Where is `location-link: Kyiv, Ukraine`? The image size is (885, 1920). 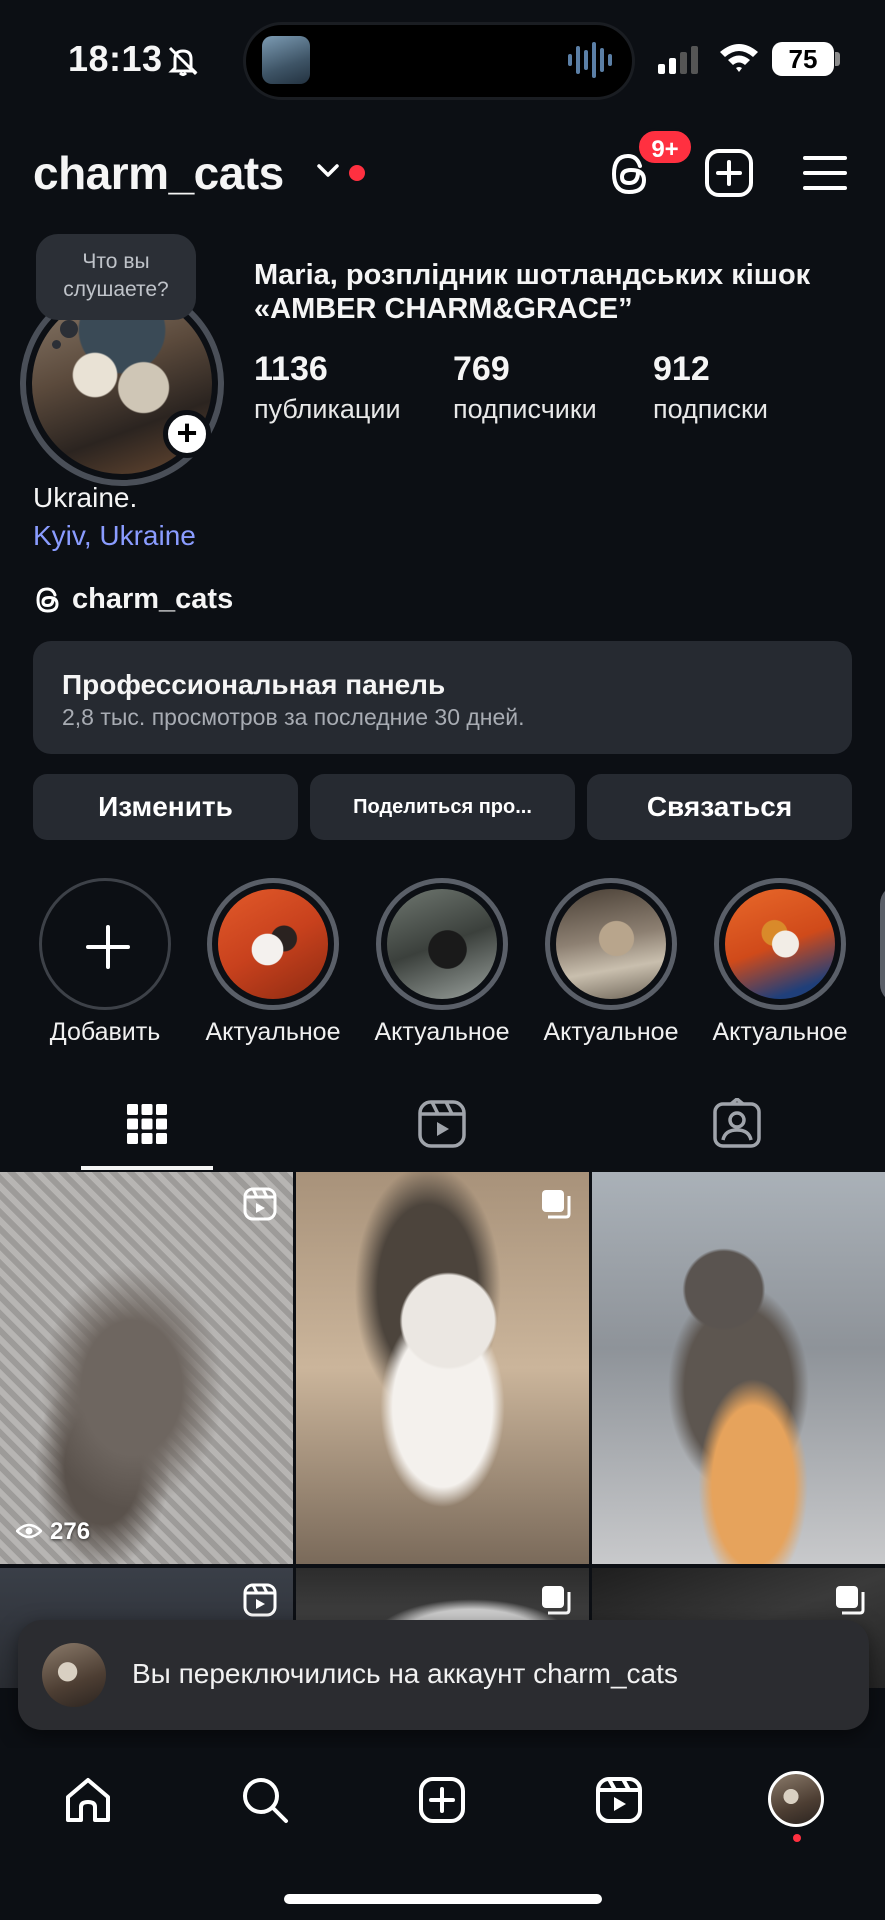 location-link: Kyiv, Ukraine is located at coordinates (114, 536).